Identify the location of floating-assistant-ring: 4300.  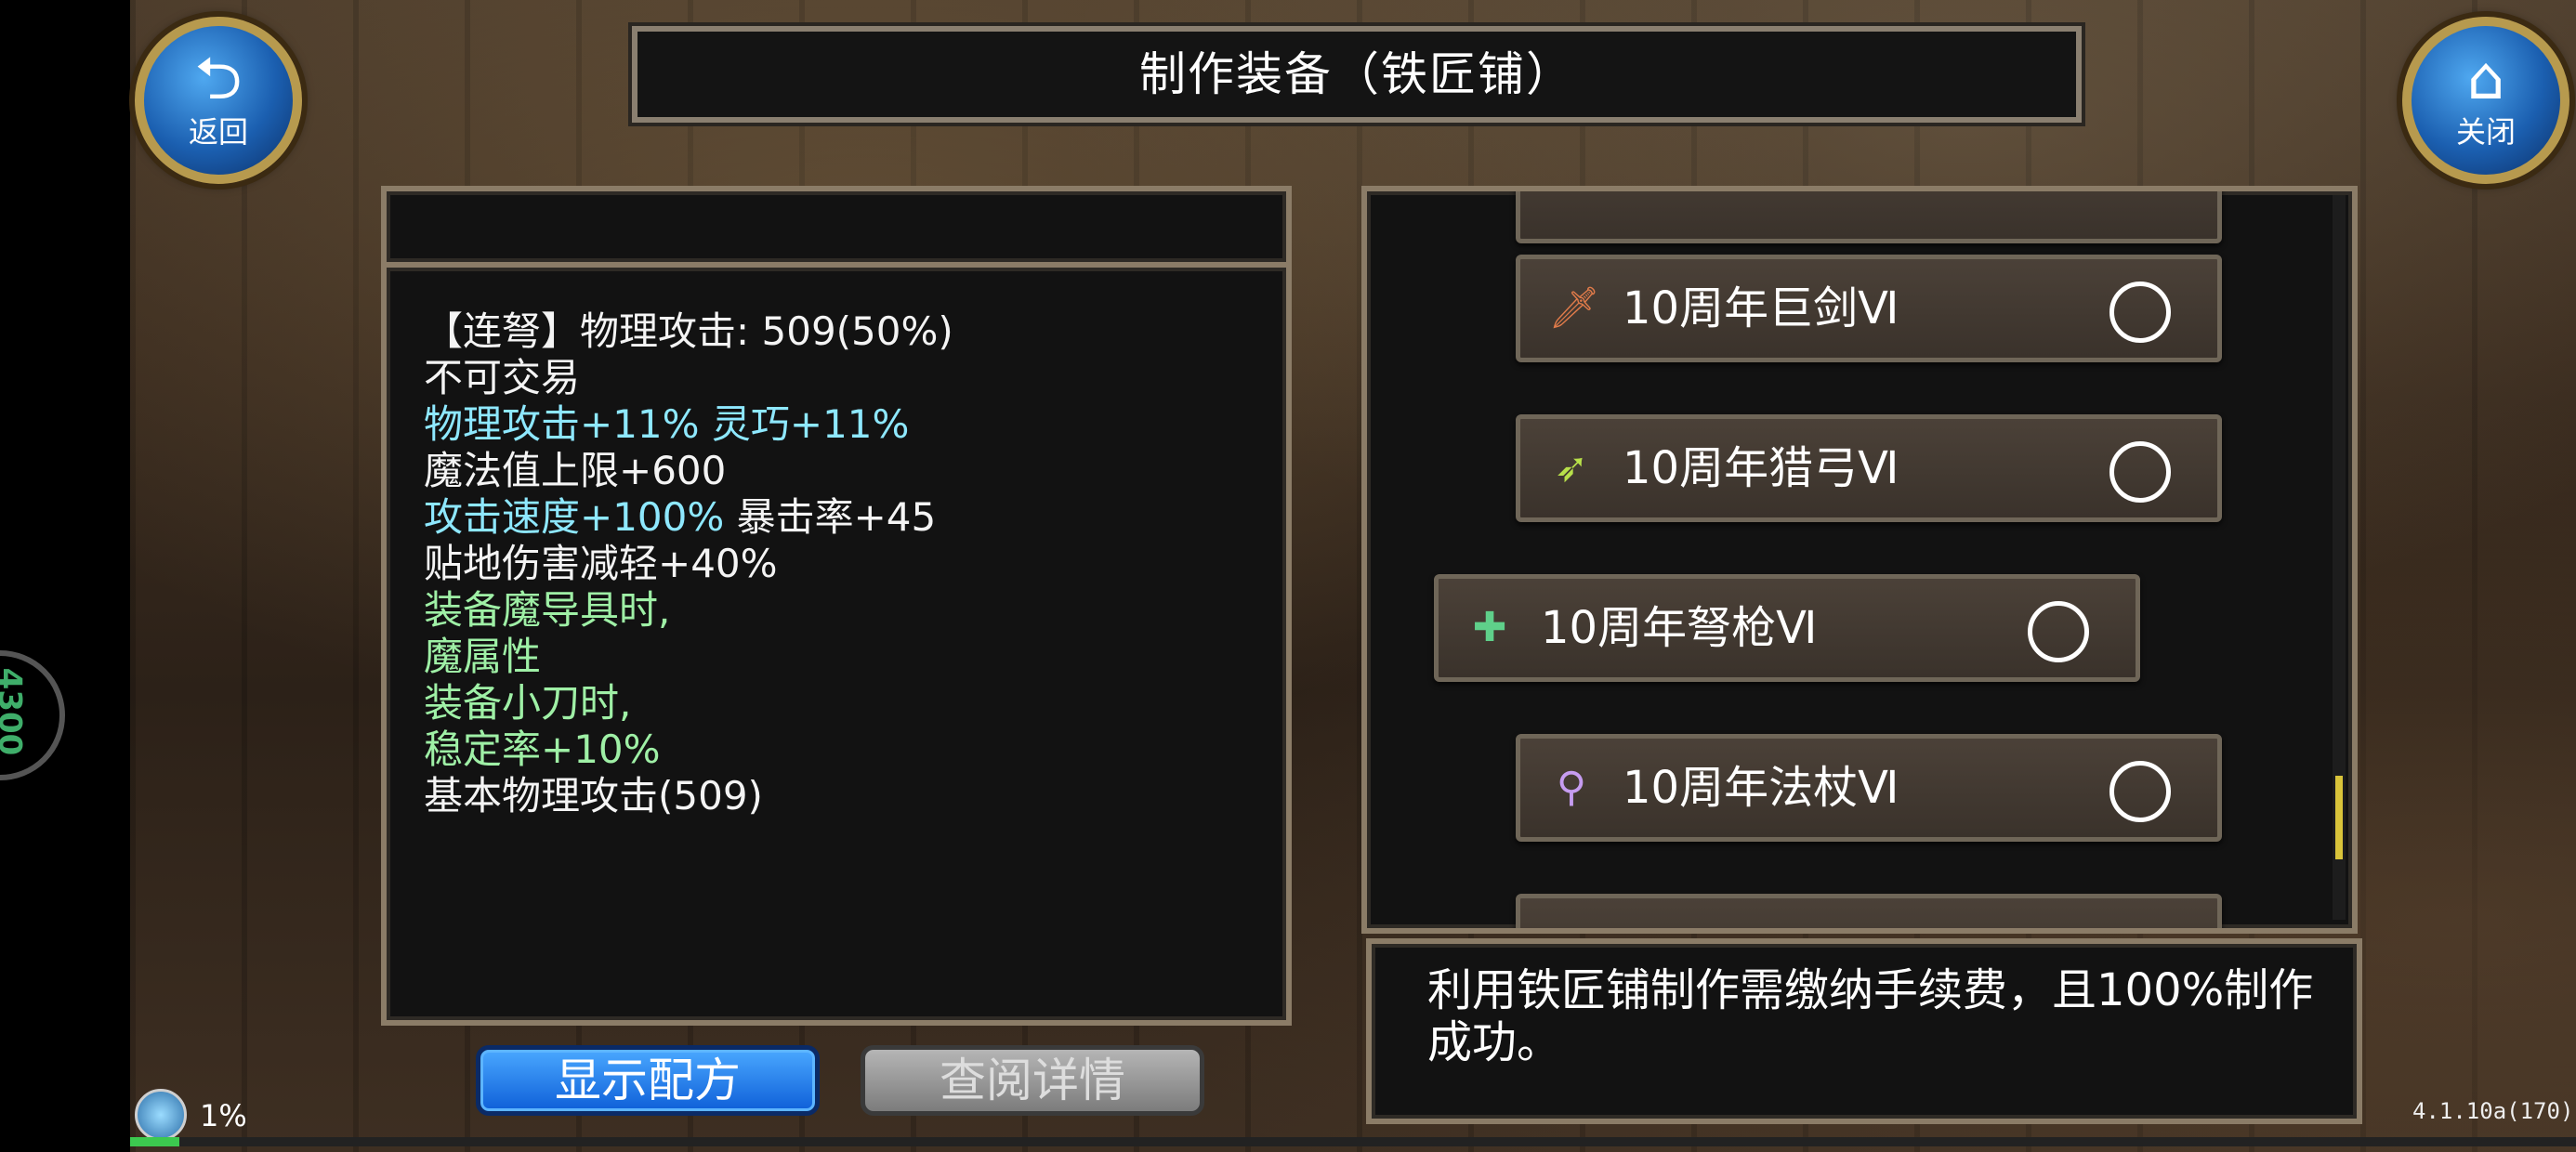
(32, 715).